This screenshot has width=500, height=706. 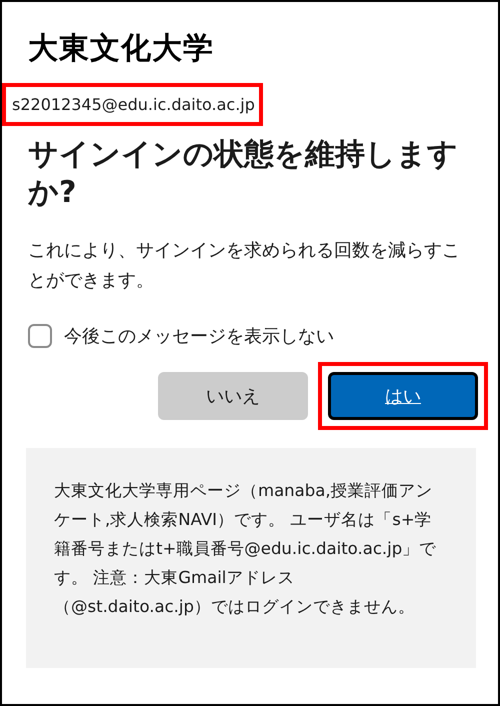 I want to click on yes-button: はい, so click(x=403, y=396).